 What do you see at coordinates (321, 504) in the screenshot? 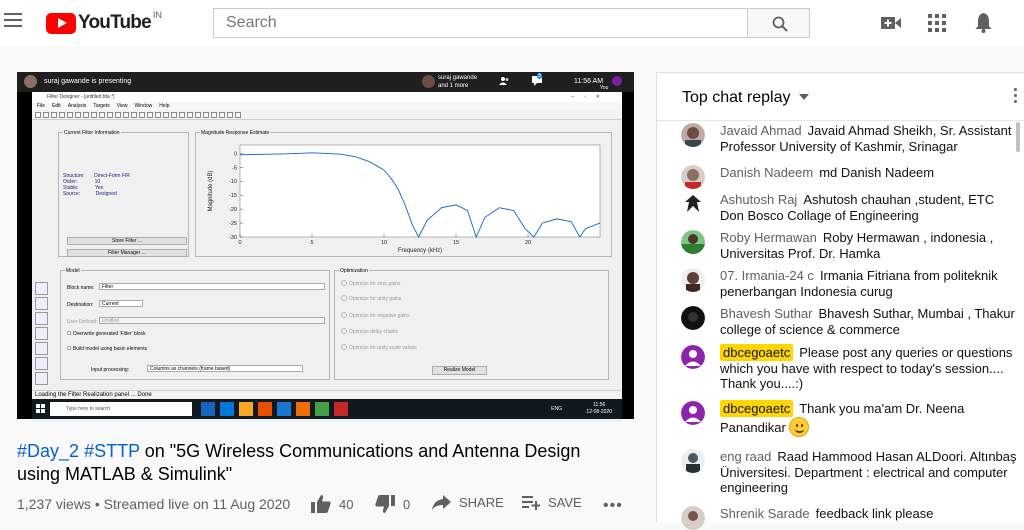
I see `thumbs-up-icon` at bounding box center [321, 504].